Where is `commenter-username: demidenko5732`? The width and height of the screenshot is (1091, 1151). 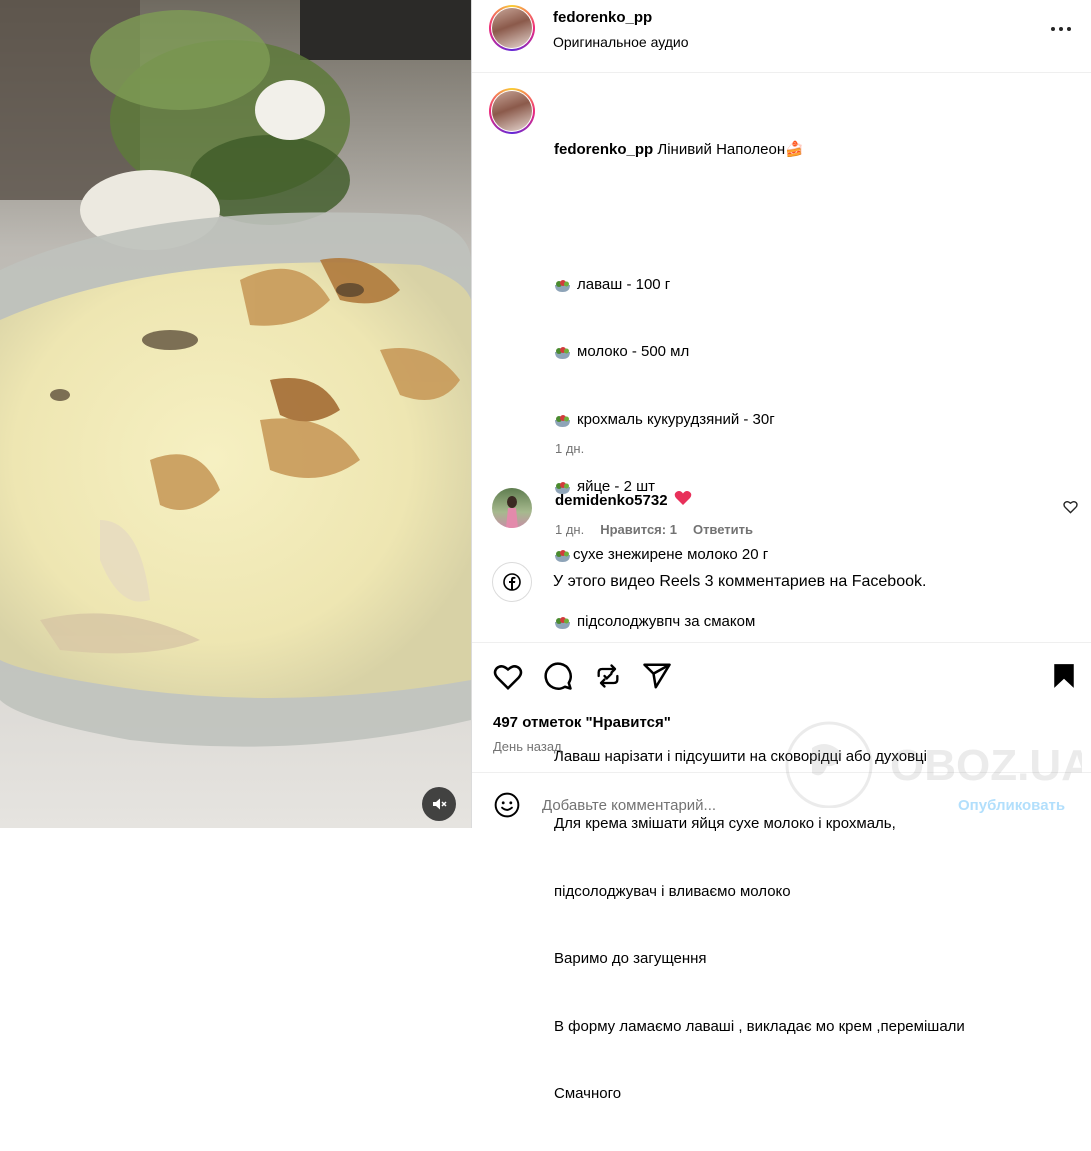 commenter-username: demidenko5732 is located at coordinates (611, 500).